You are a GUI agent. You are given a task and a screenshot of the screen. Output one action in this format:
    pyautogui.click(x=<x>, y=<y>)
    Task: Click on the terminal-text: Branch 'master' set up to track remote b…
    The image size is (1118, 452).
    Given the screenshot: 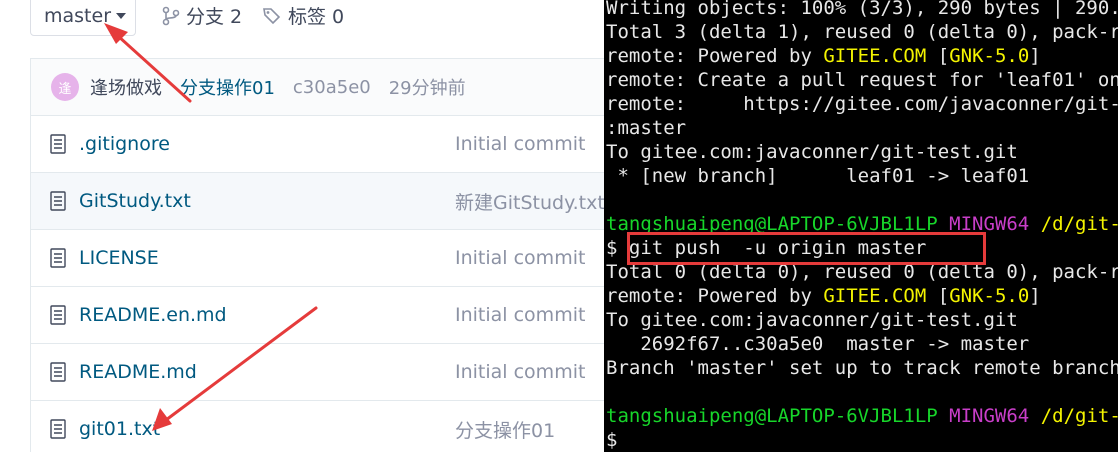 What is the action you would take?
    pyautogui.click(x=862, y=368)
    